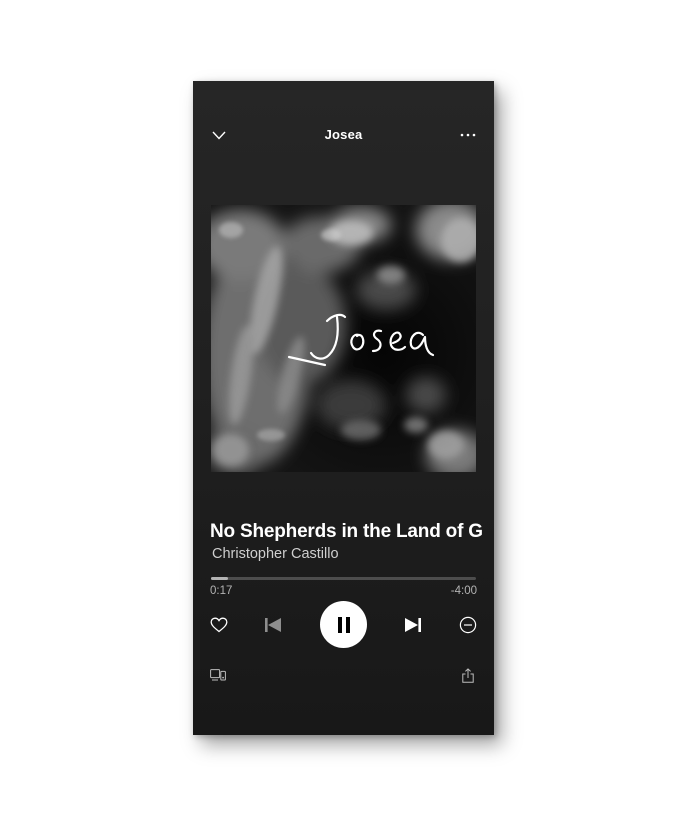 Image resolution: width=689 pixels, height=817 pixels. I want to click on skip-back-icon, so click(273, 625).